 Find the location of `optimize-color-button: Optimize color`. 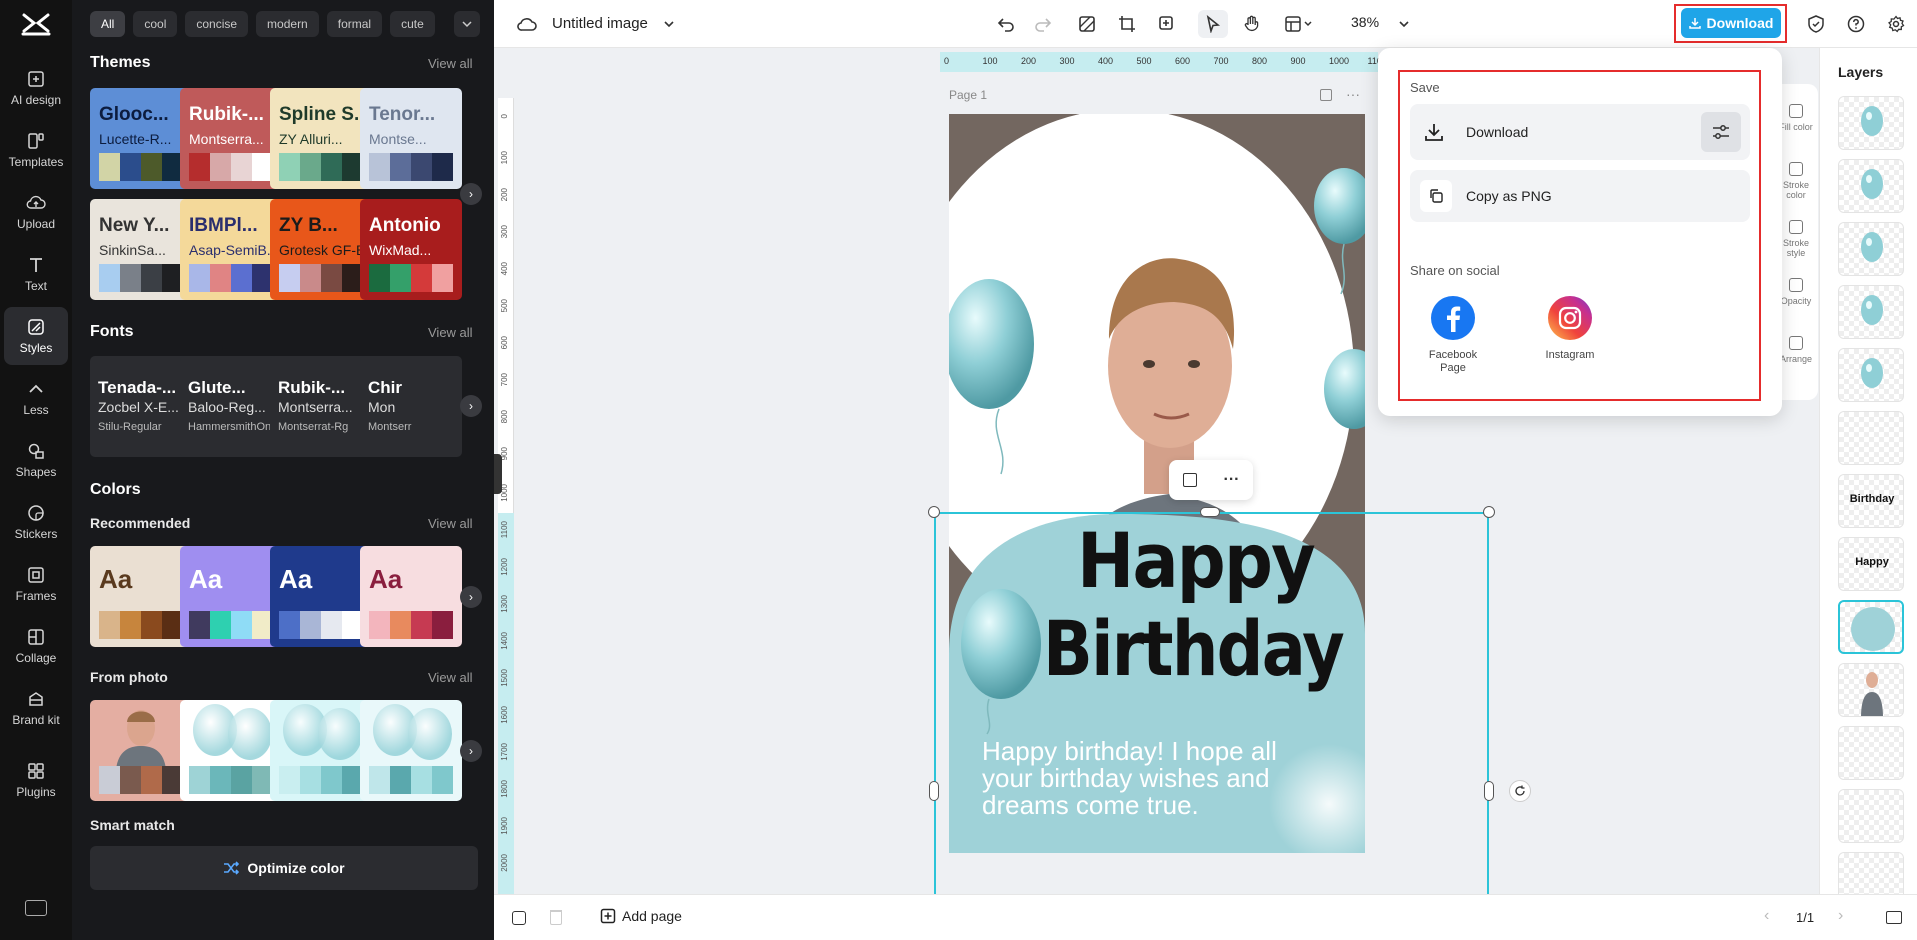

optimize-color-button: Optimize color is located at coordinates (284, 868).